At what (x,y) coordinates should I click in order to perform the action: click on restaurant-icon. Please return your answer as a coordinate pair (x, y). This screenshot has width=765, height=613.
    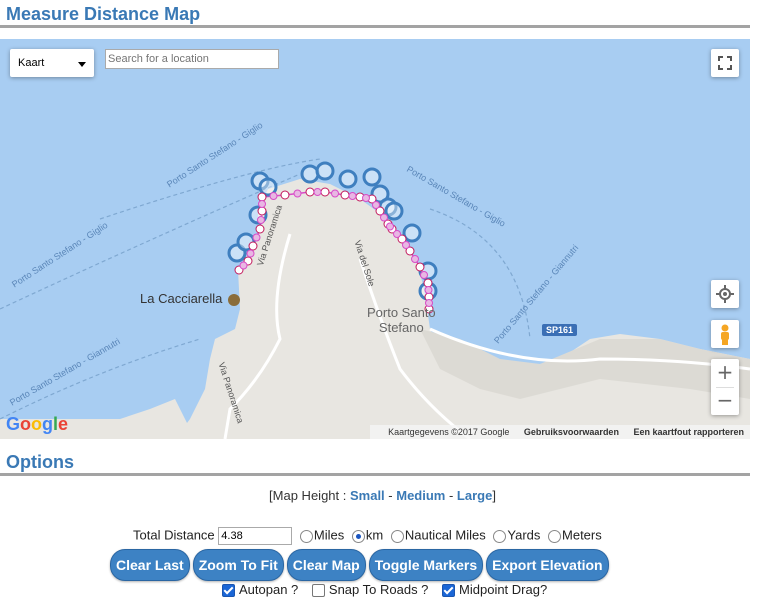
    Looking at the image, I should click on (234, 299).